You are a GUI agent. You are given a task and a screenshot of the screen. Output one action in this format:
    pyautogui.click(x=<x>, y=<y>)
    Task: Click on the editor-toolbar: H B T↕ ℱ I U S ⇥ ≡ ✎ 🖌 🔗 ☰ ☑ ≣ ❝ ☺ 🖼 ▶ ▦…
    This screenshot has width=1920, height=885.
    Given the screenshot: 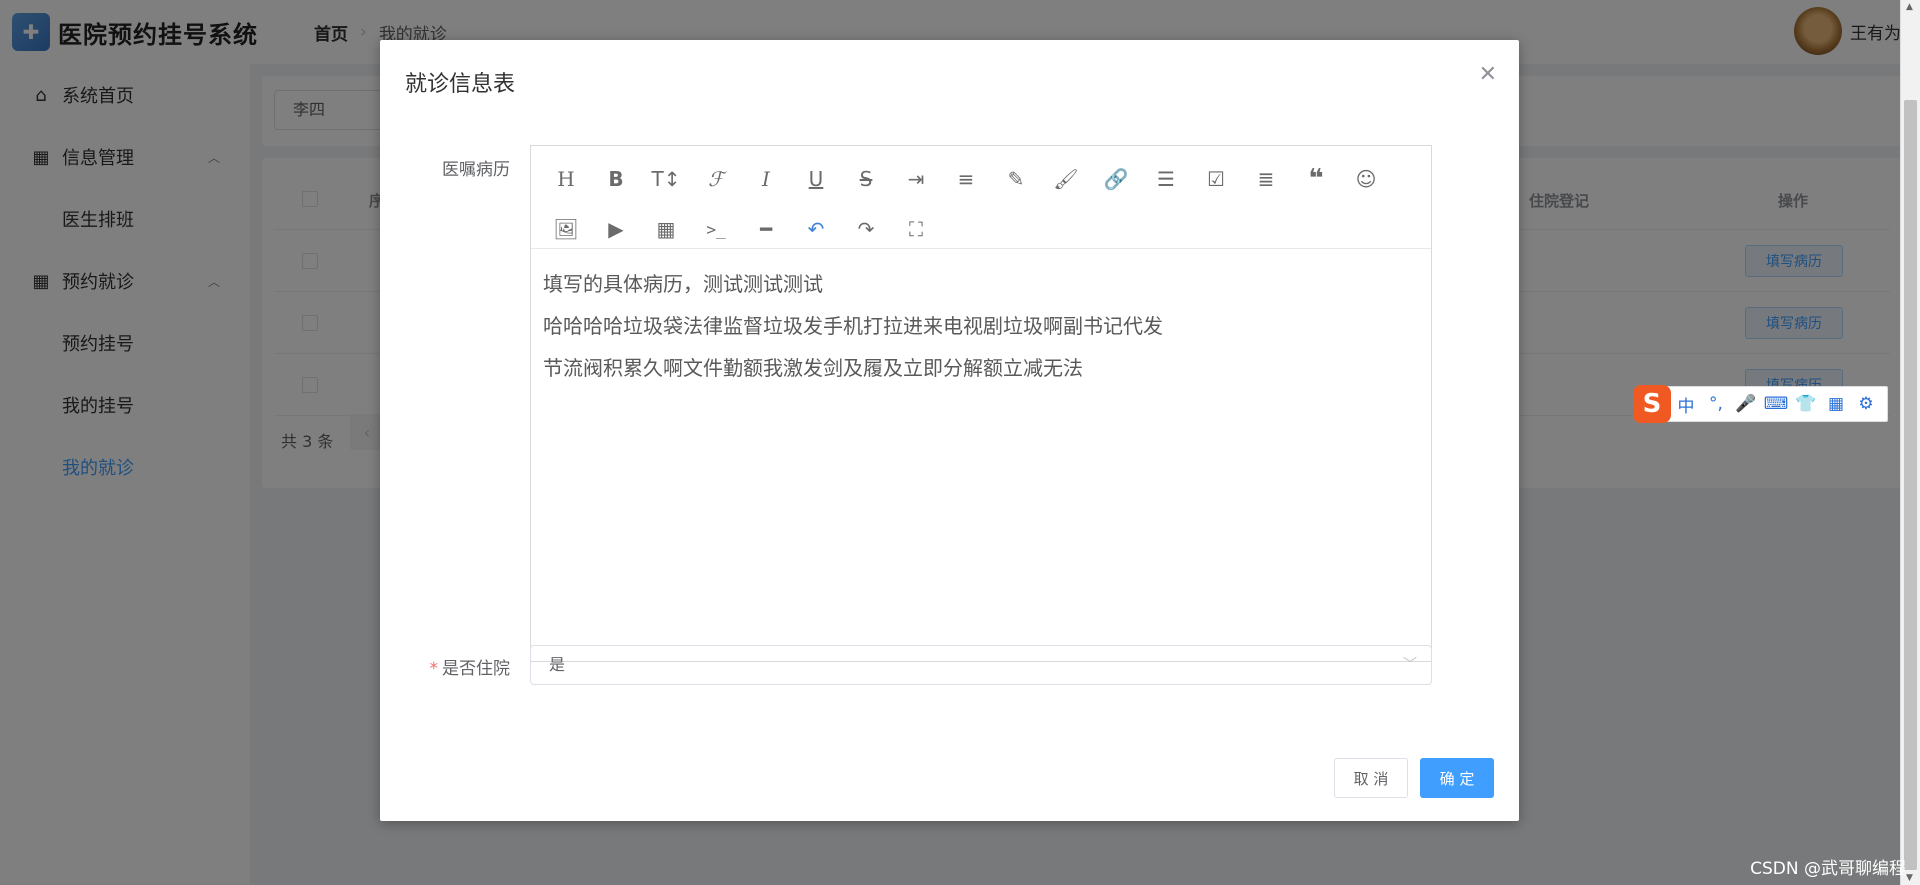 What is the action you would take?
    pyautogui.click(x=981, y=197)
    